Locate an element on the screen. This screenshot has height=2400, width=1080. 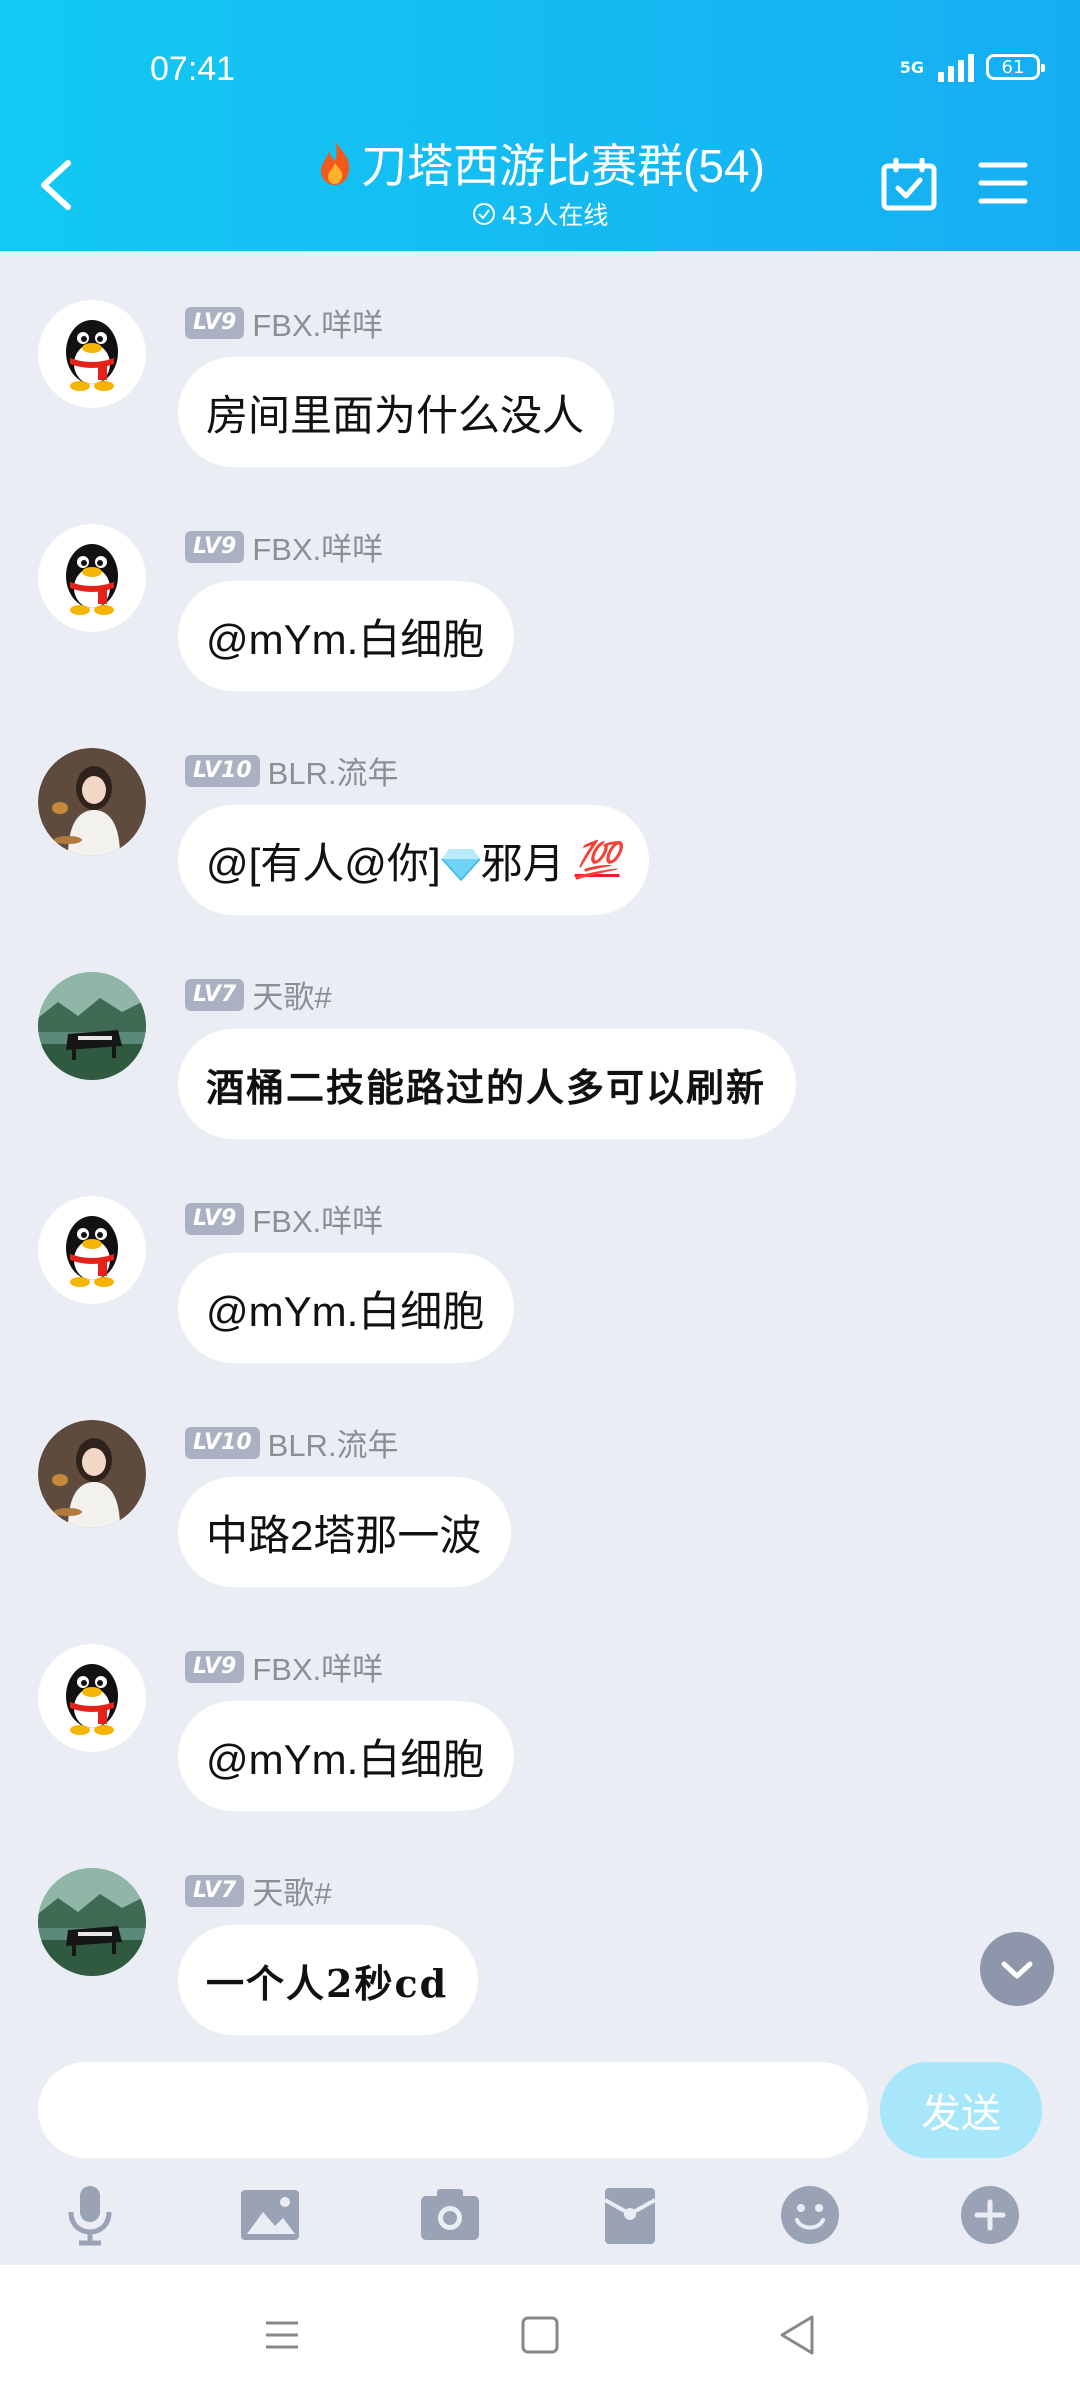
message-text: 一个人2秒cd is located at coordinates (327, 1983).